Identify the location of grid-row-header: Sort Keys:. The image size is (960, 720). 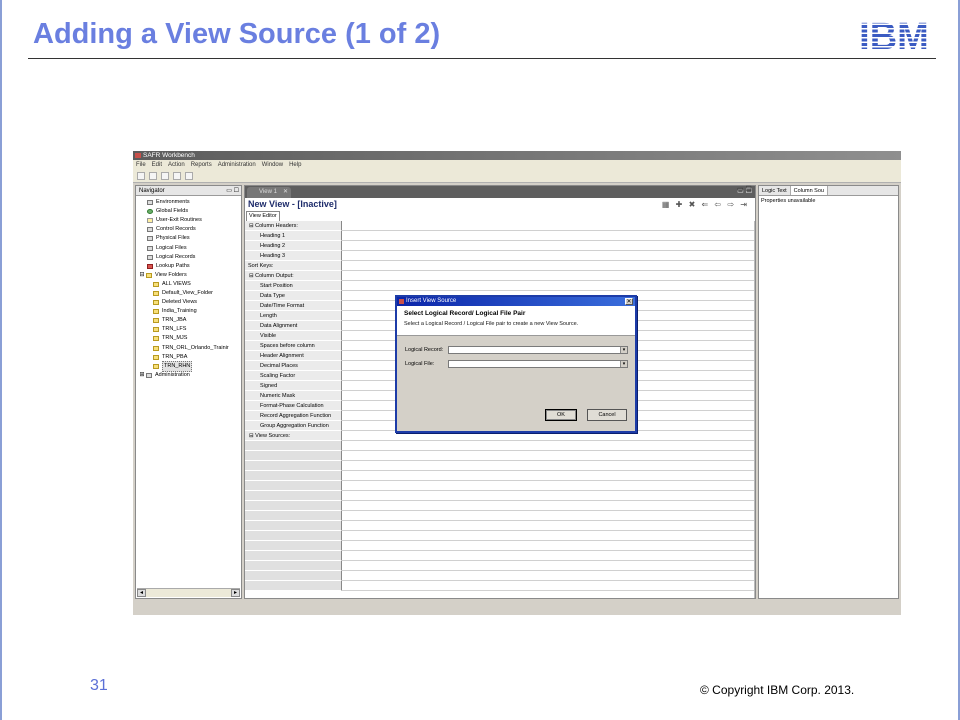
(293, 266).